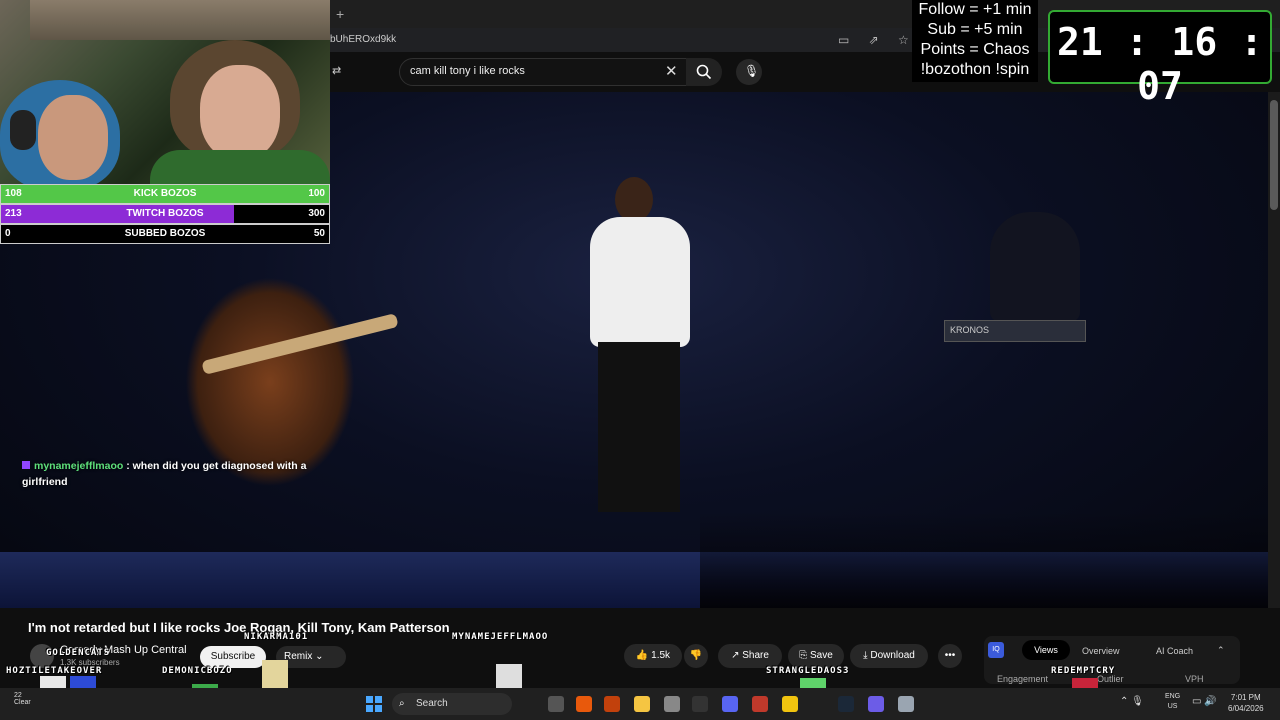 The width and height of the screenshot is (1280, 720). I want to click on viewer-name: GOLDENCATS, so click(78, 653).